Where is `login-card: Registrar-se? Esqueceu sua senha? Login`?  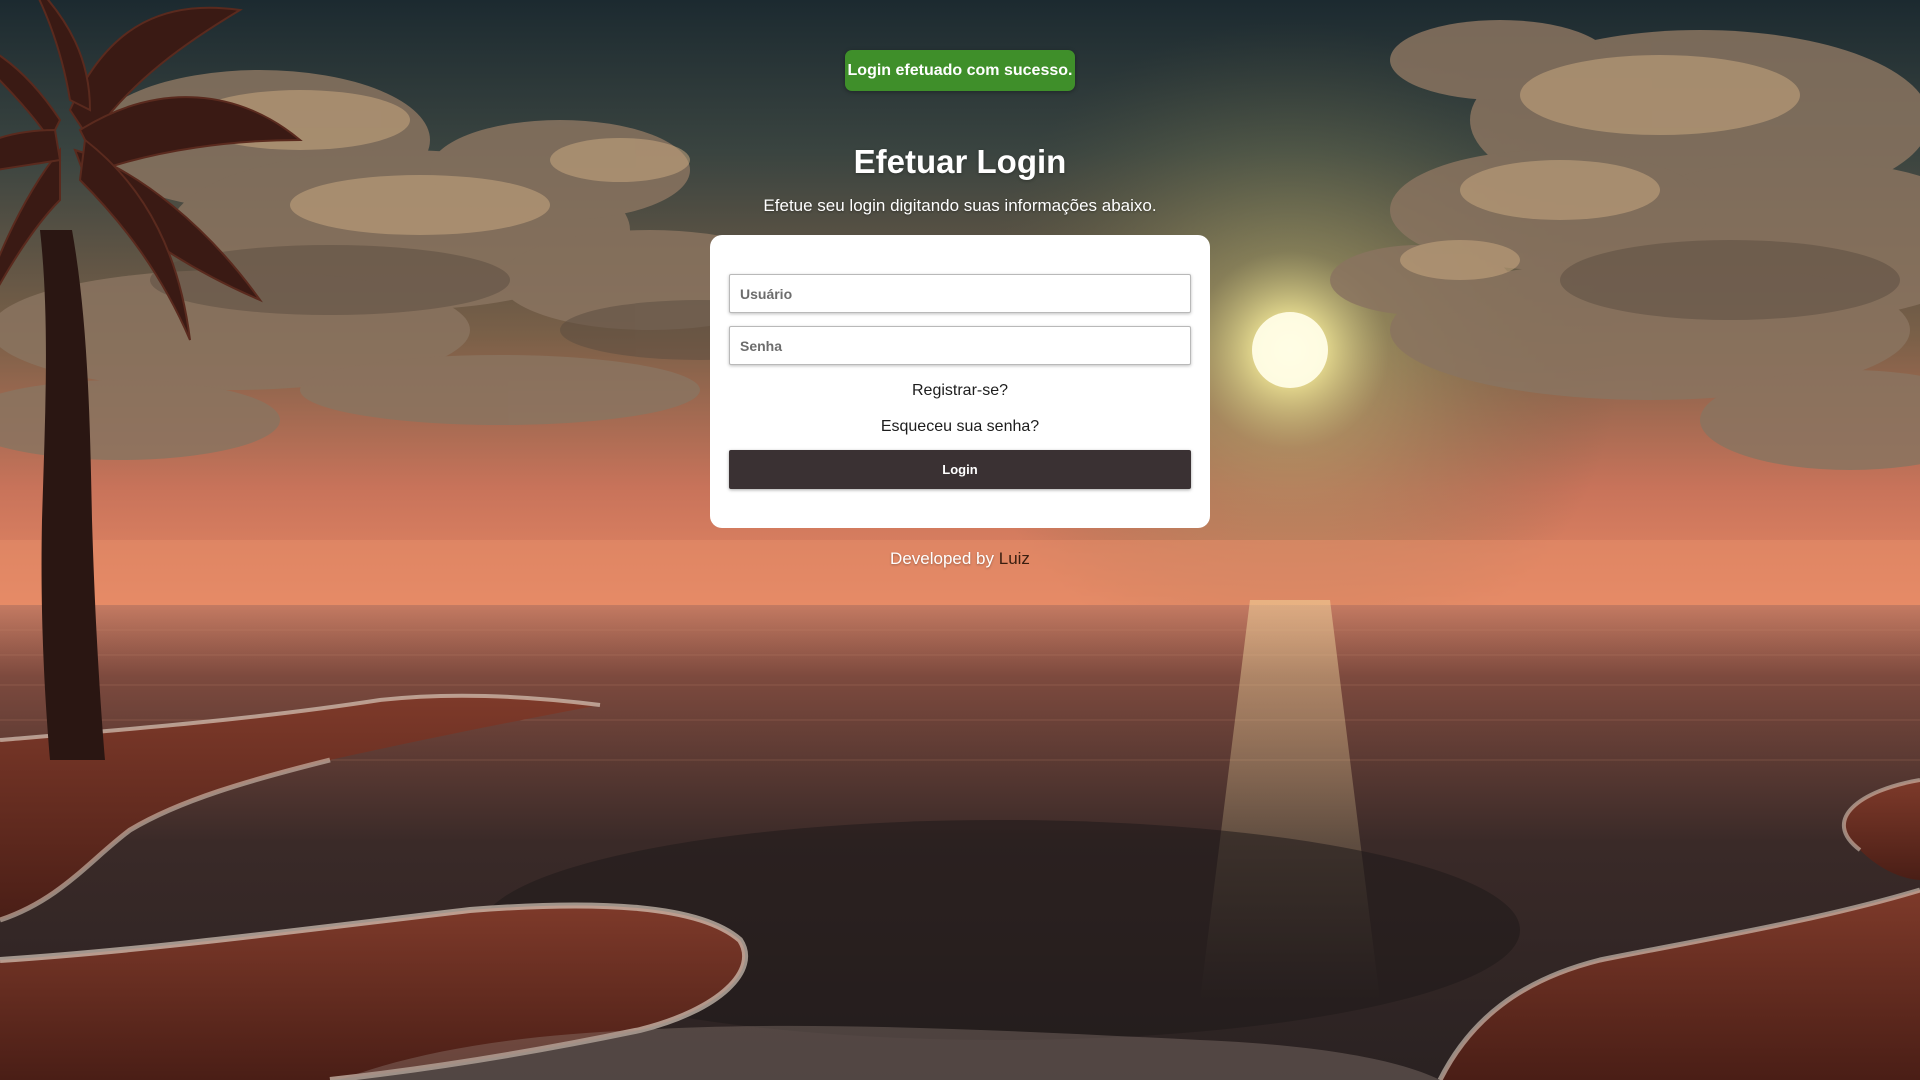
login-card: Registrar-se? Esqueceu sua senha? Login is located at coordinates (960, 381).